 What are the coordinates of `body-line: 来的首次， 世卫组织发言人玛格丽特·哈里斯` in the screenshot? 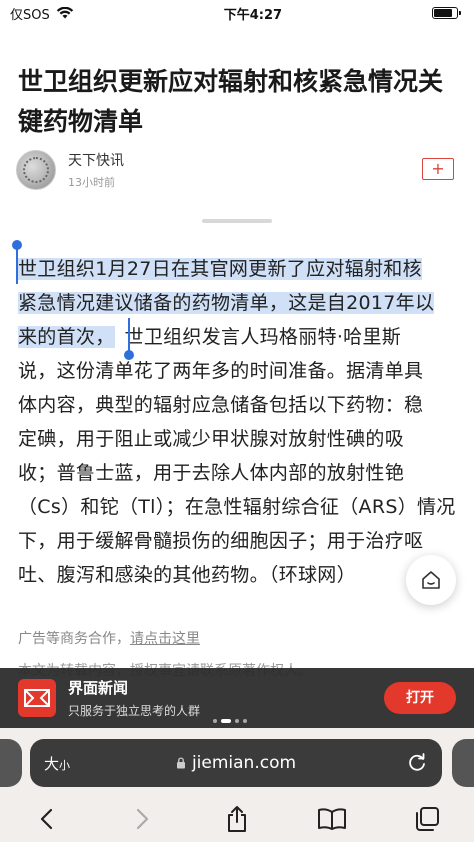 It's located at (241, 337).